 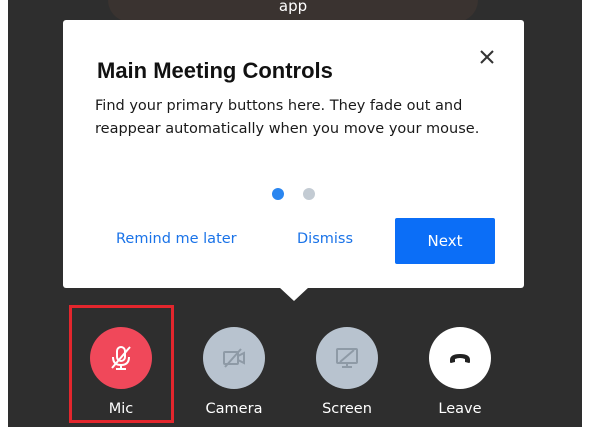 I want to click on hang-up-icon, so click(x=460, y=358).